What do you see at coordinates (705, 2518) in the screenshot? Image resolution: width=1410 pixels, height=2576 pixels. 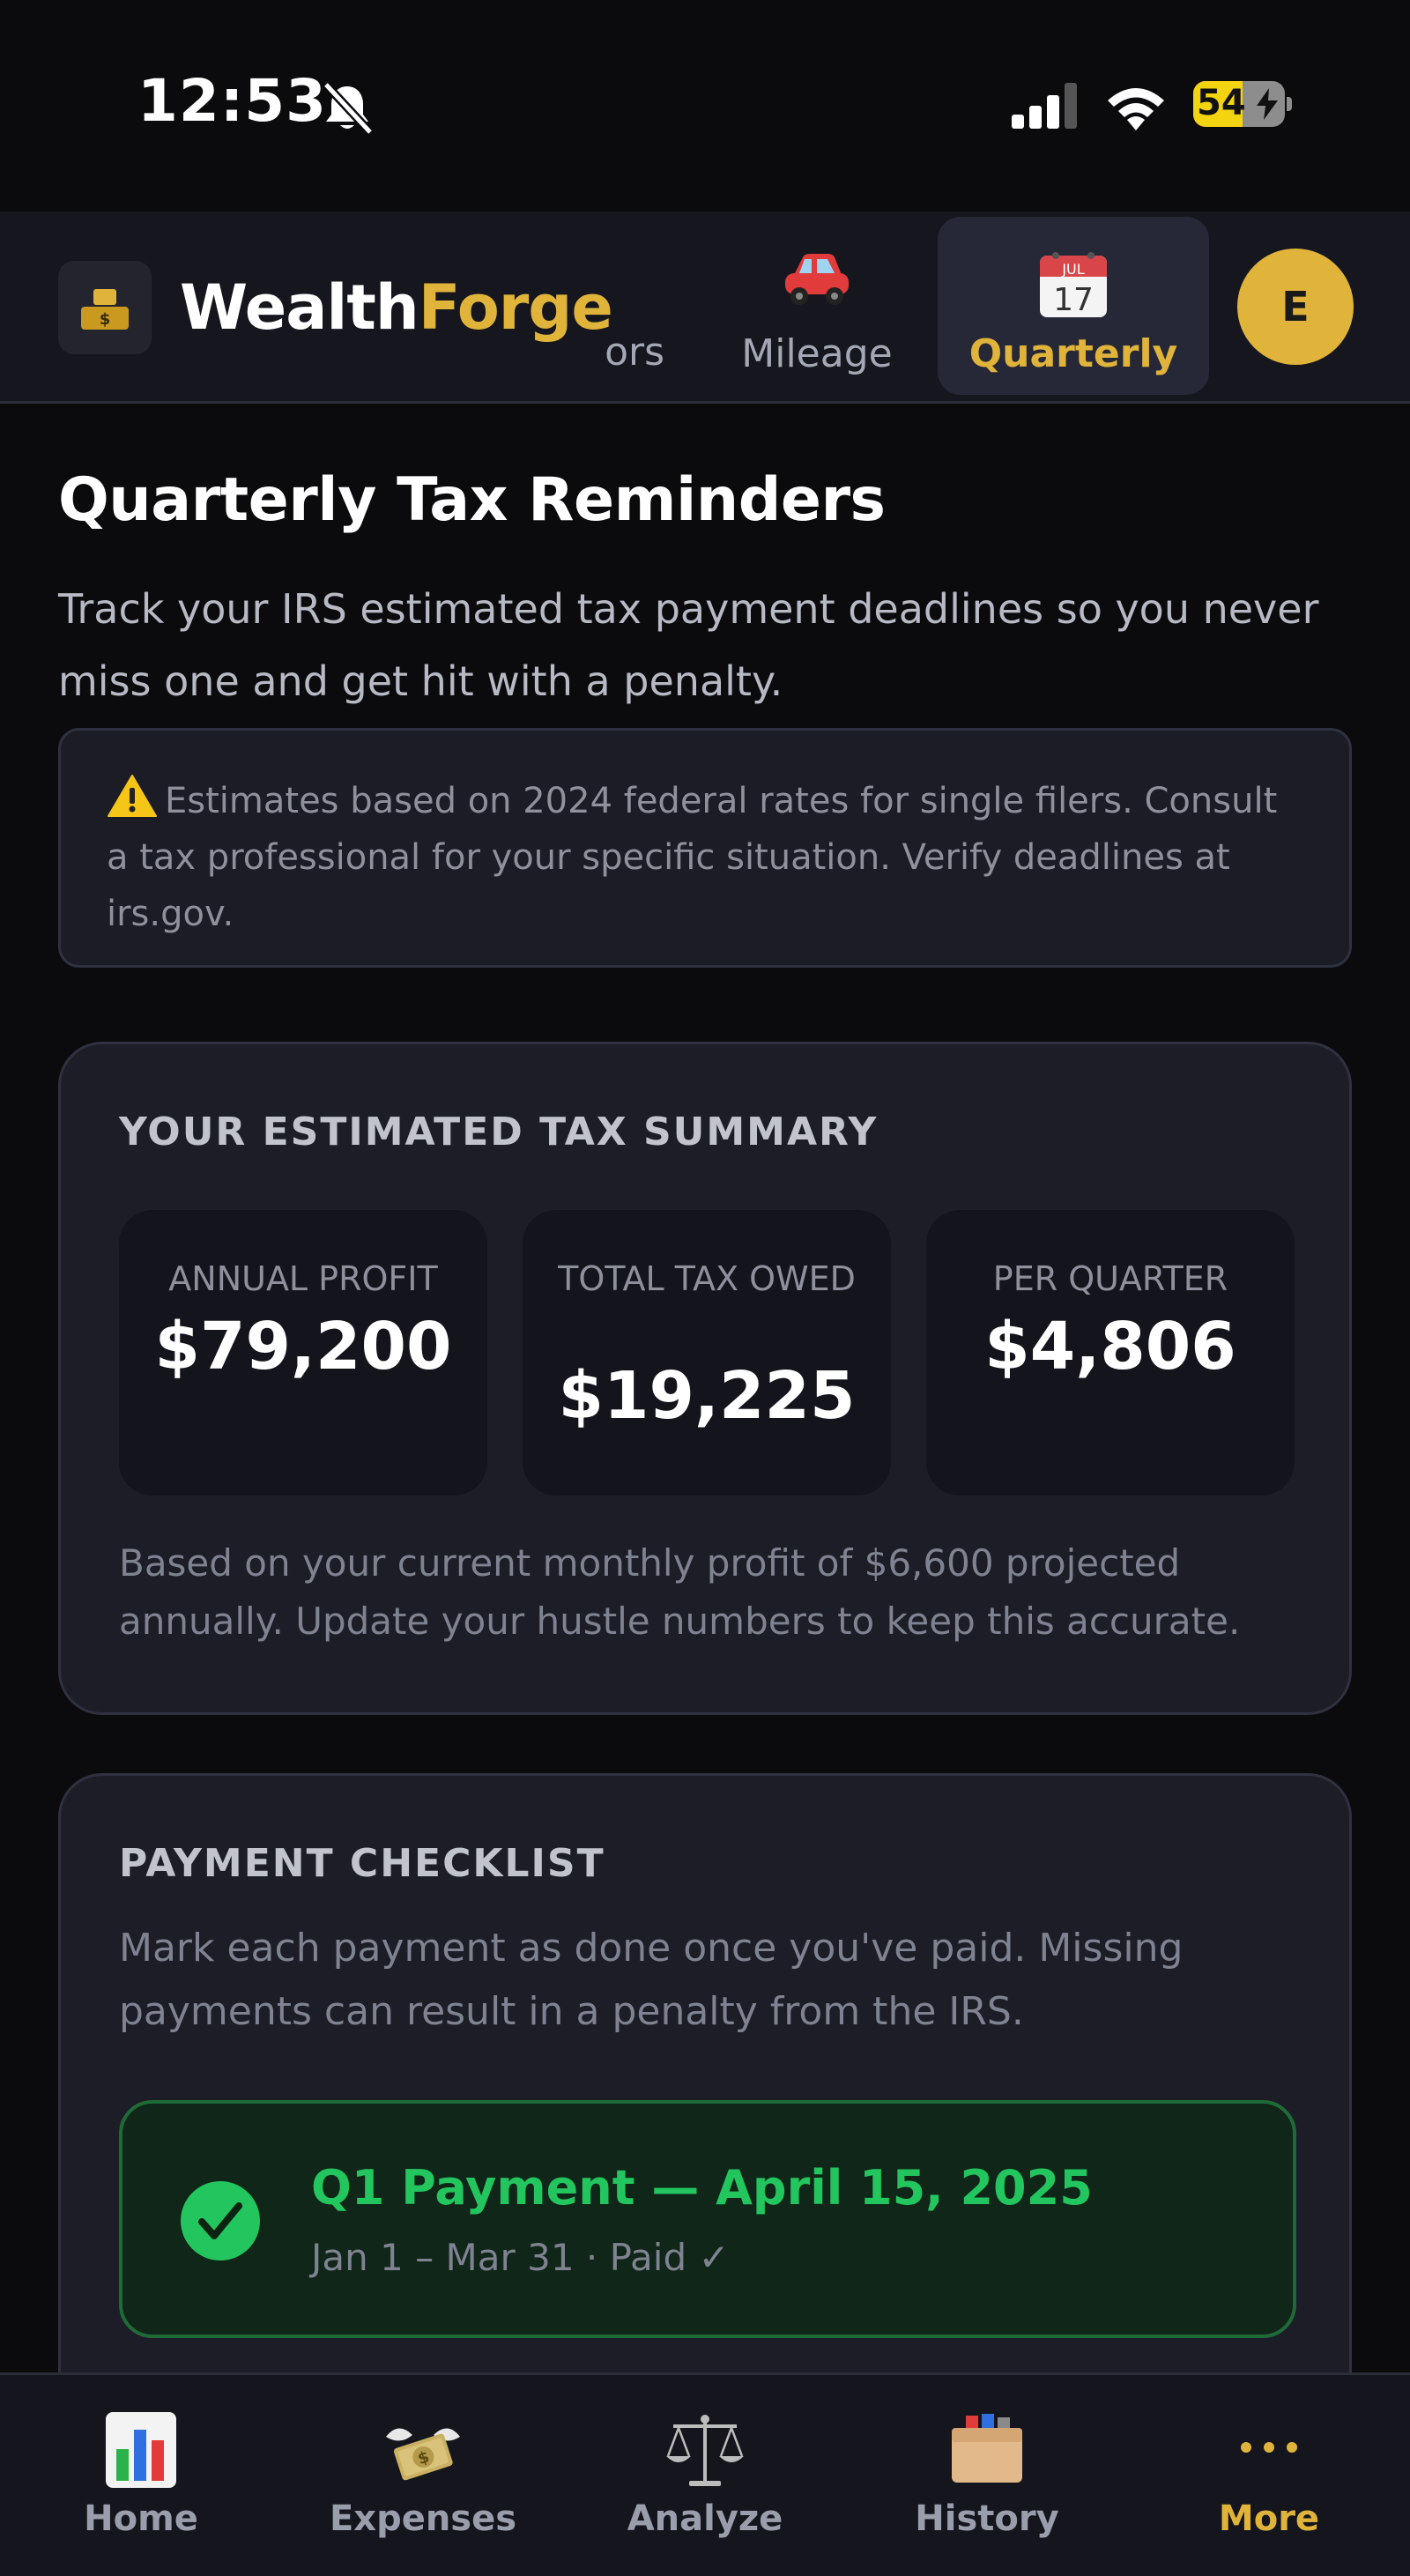 I see `nav-analyze-label: Analyze` at bounding box center [705, 2518].